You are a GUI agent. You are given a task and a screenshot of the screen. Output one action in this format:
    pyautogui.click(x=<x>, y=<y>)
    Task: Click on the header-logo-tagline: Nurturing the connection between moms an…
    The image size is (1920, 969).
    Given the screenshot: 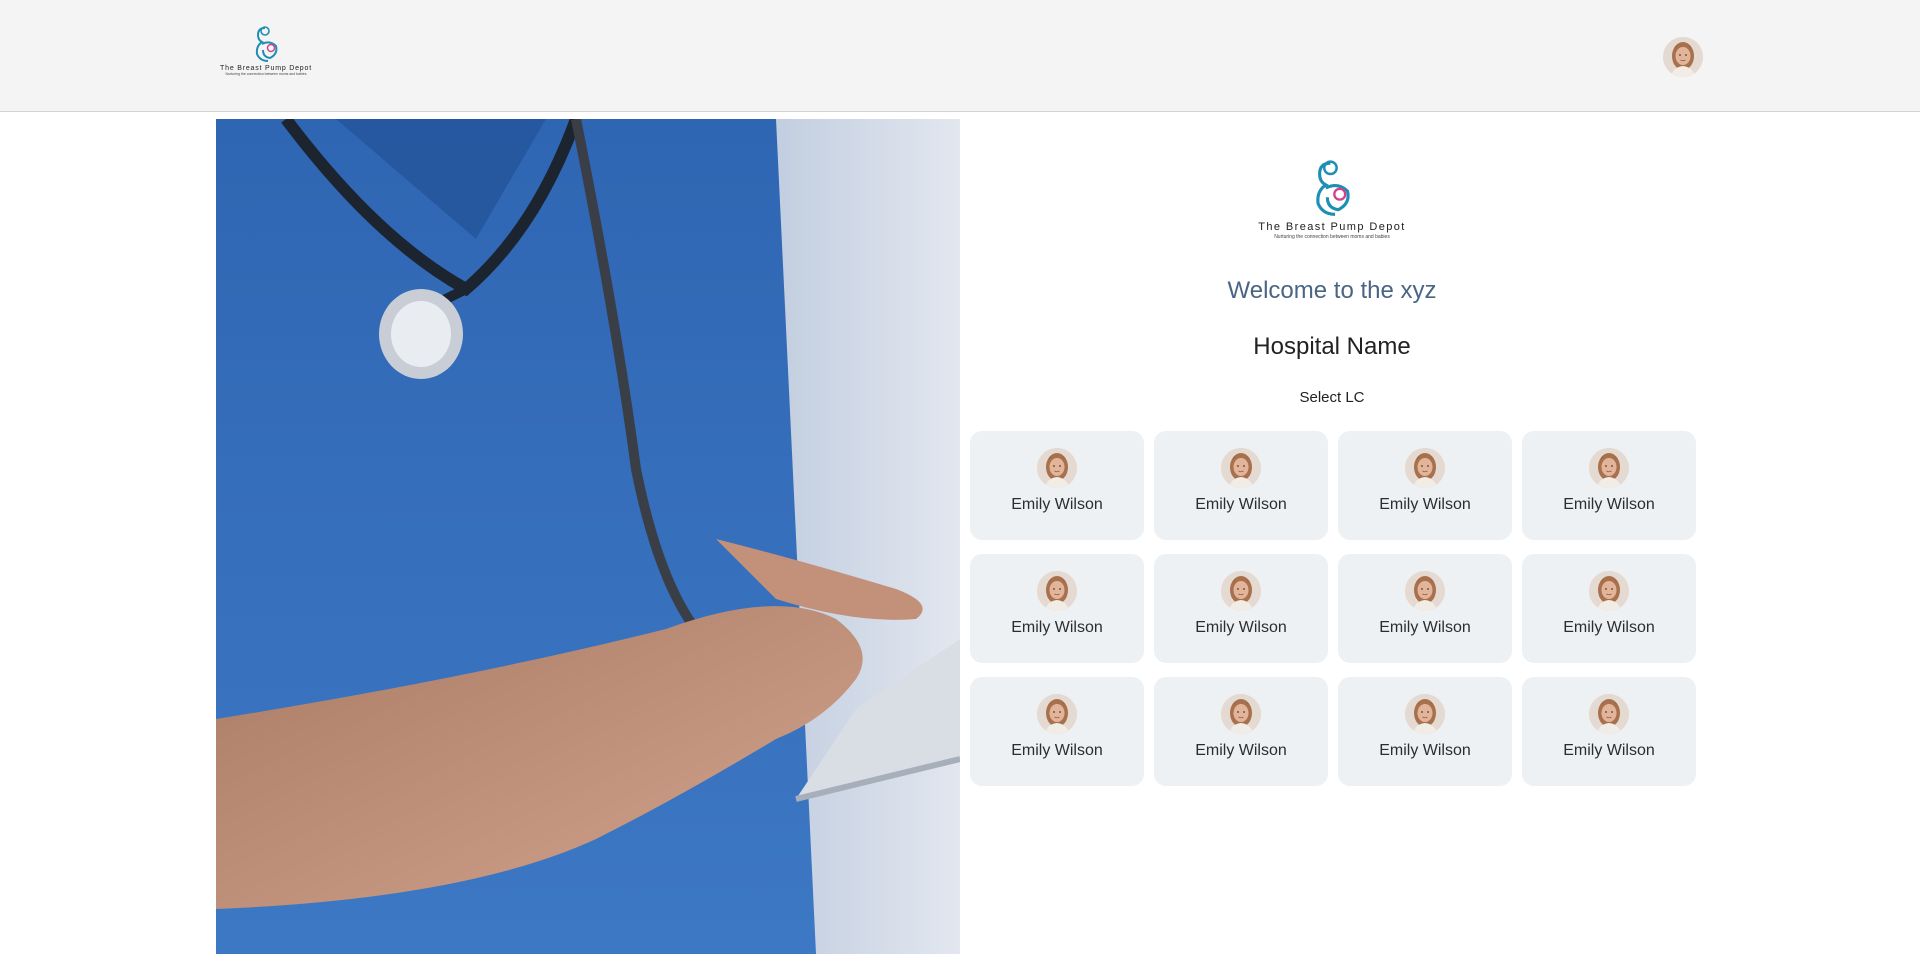 What is the action you would take?
    pyautogui.click(x=266, y=74)
    